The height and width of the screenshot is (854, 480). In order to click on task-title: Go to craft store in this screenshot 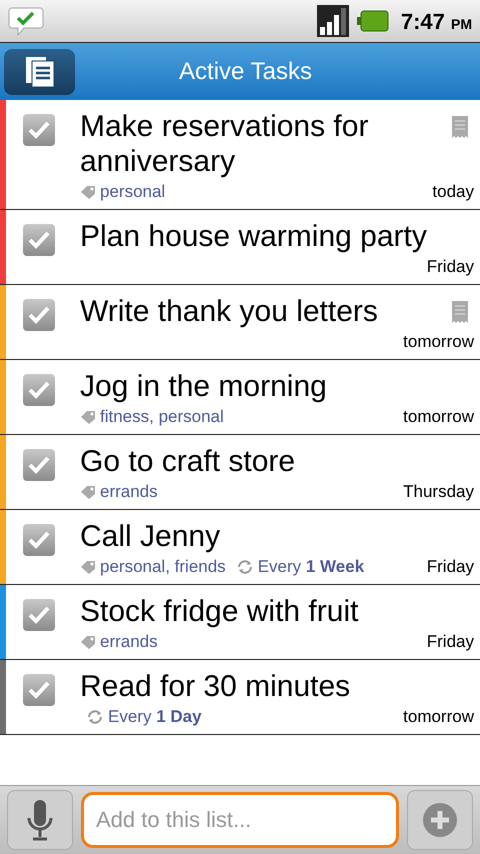, I will do `click(280, 461)`.